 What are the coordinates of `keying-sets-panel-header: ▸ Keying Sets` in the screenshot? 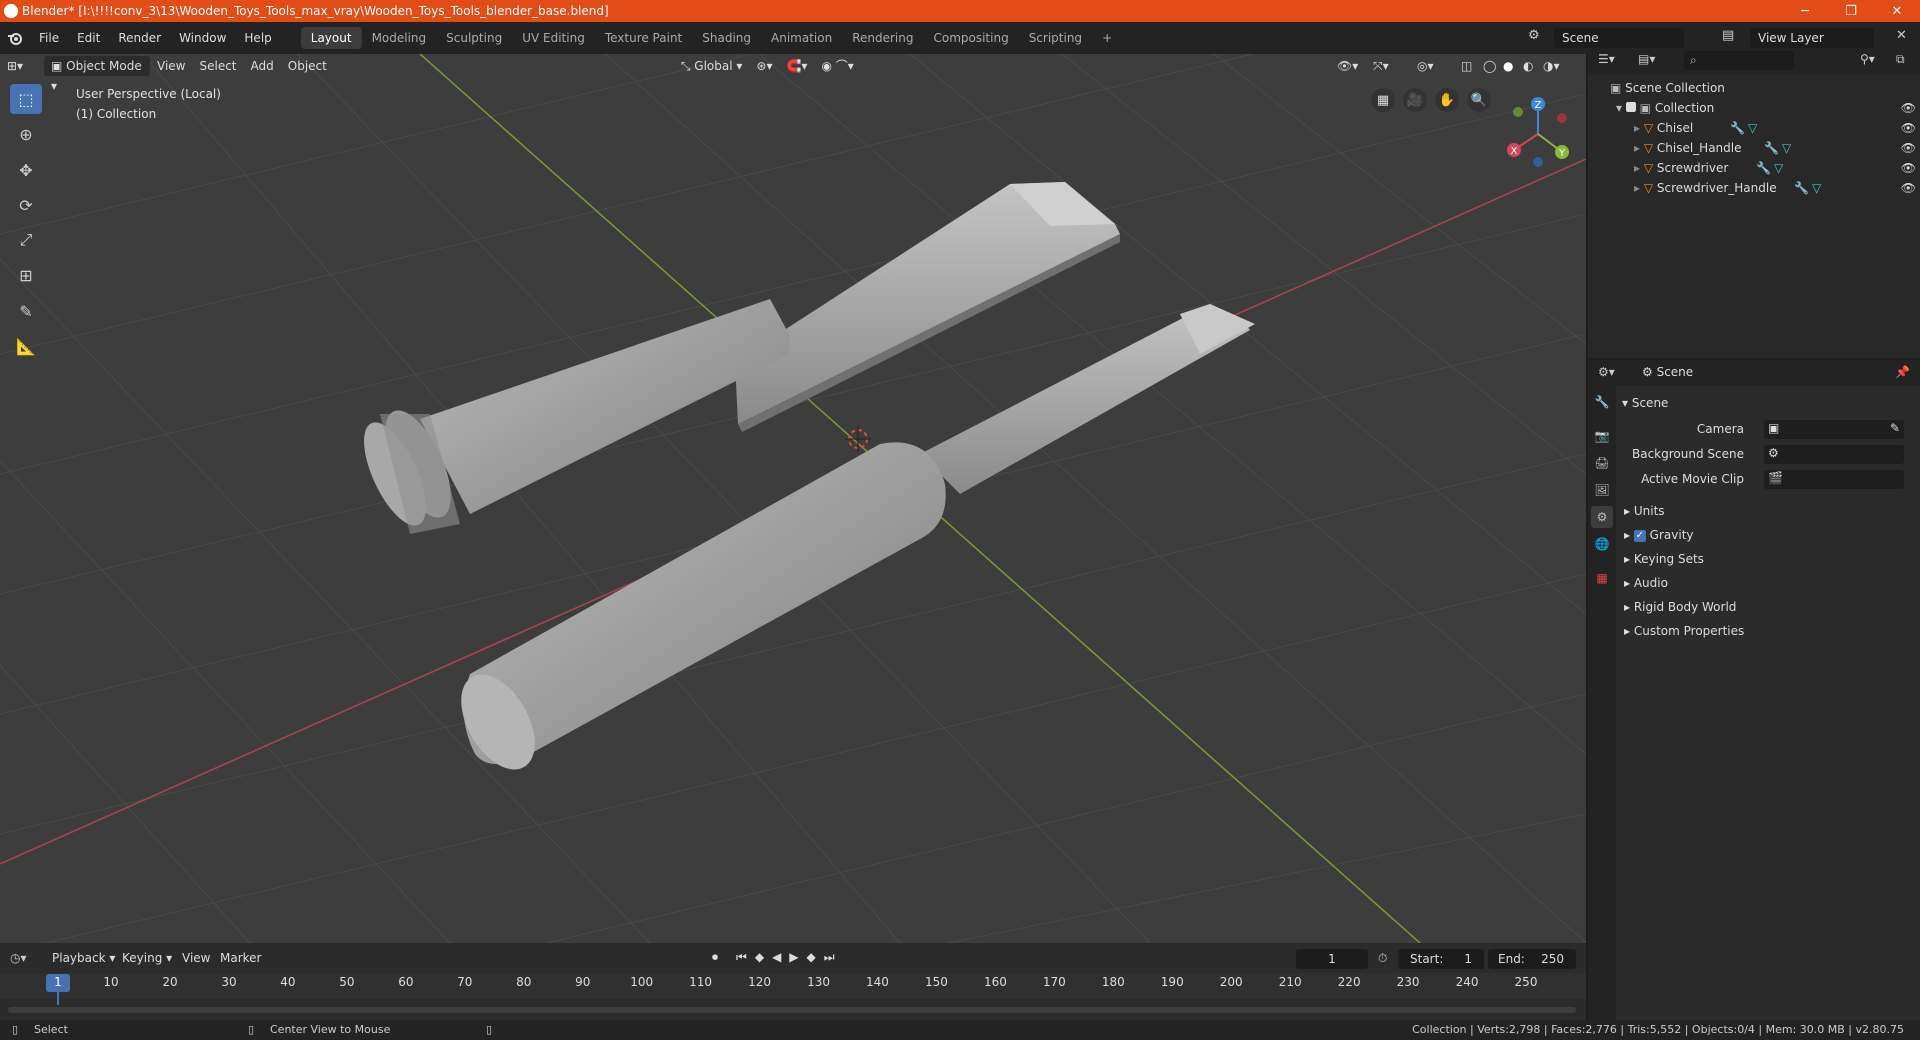 It's located at (1664, 559).